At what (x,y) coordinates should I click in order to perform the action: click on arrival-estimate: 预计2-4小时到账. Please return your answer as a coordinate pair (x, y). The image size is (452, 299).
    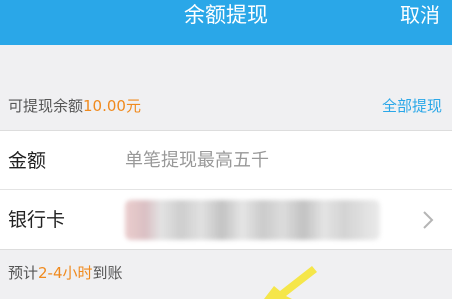
    Looking at the image, I should click on (65, 272).